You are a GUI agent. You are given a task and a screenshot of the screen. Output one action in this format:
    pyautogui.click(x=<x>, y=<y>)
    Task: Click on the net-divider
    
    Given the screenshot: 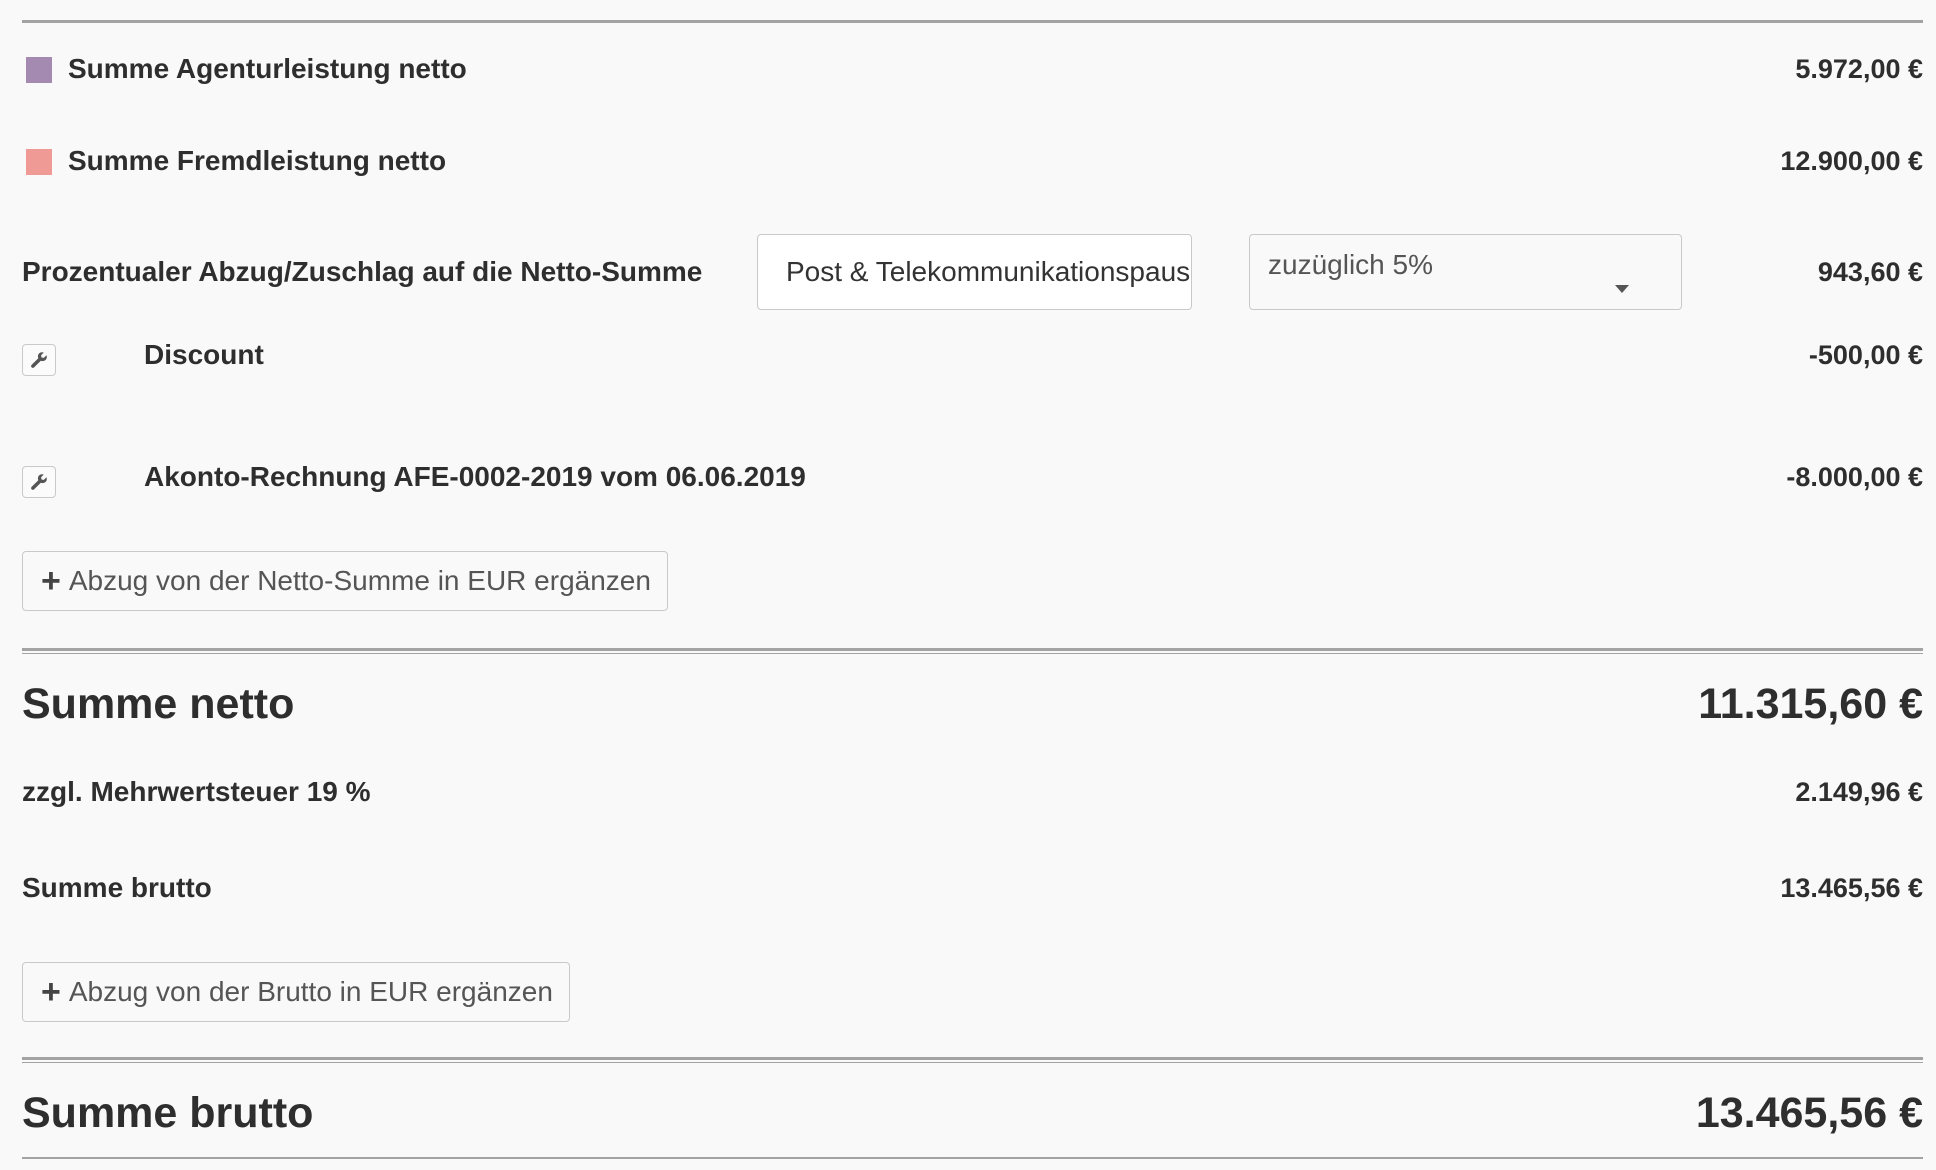 What is the action you would take?
    pyautogui.click(x=972, y=651)
    